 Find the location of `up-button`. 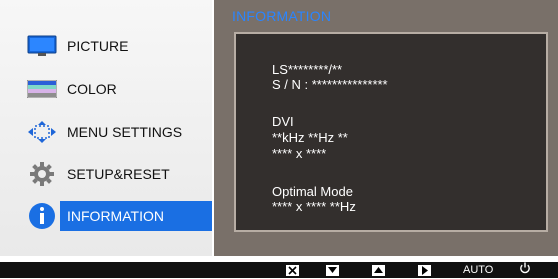

up-button is located at coordinates (378, 270).